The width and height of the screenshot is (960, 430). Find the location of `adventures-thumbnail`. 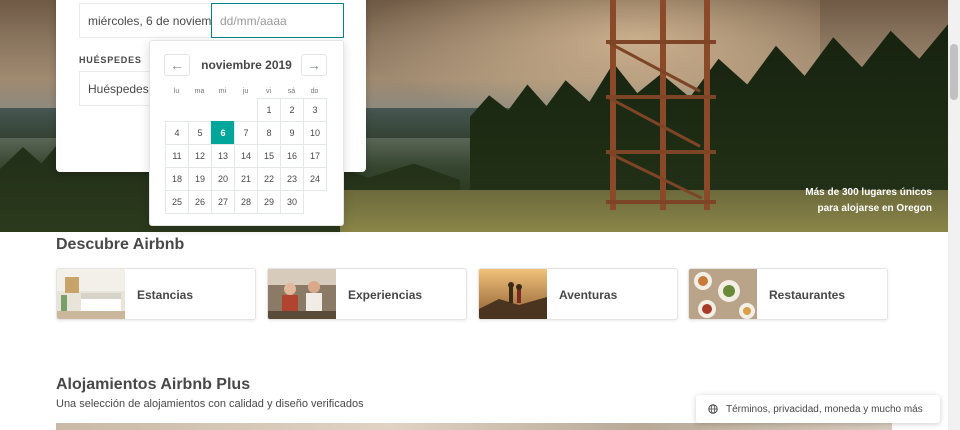

adventures-thumbnail is located at coordinates (513, 294).